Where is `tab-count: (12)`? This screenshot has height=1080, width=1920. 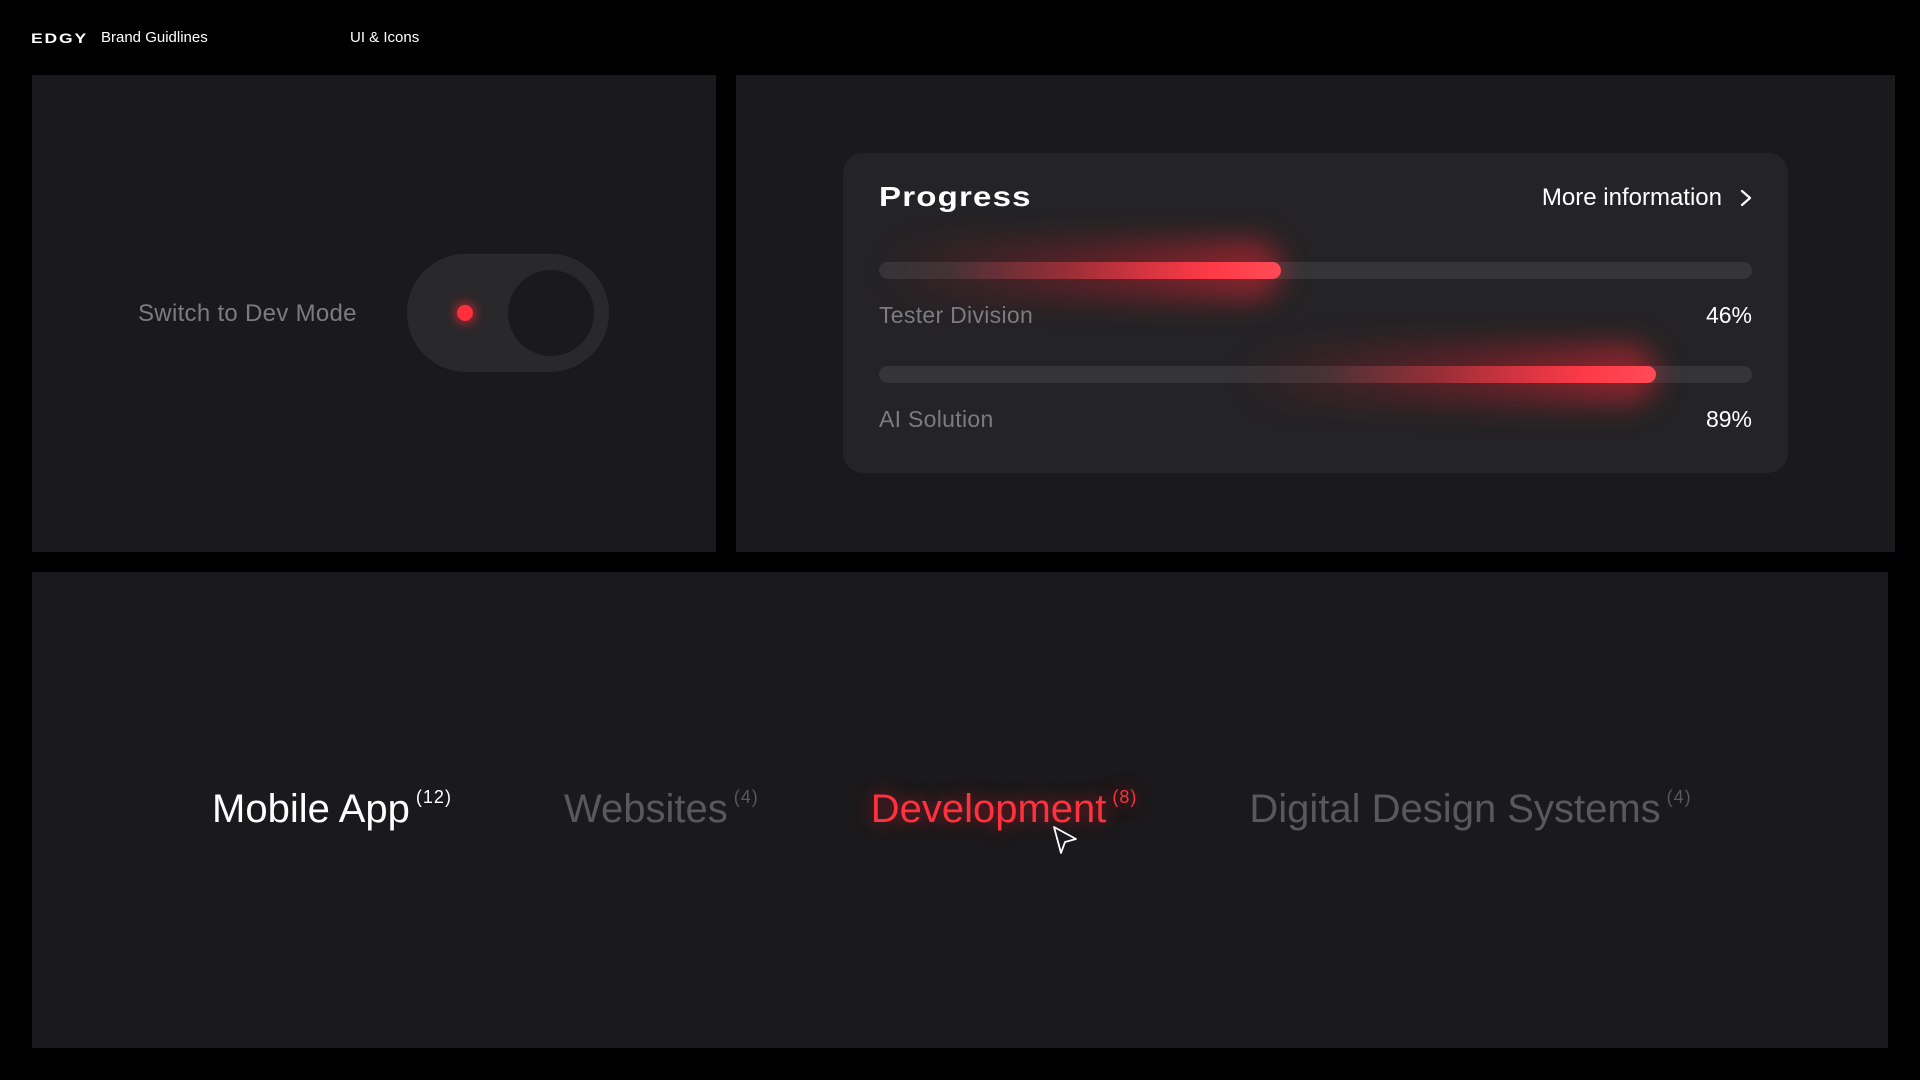 tab-count: (12) is located at coordinates (433, 797).